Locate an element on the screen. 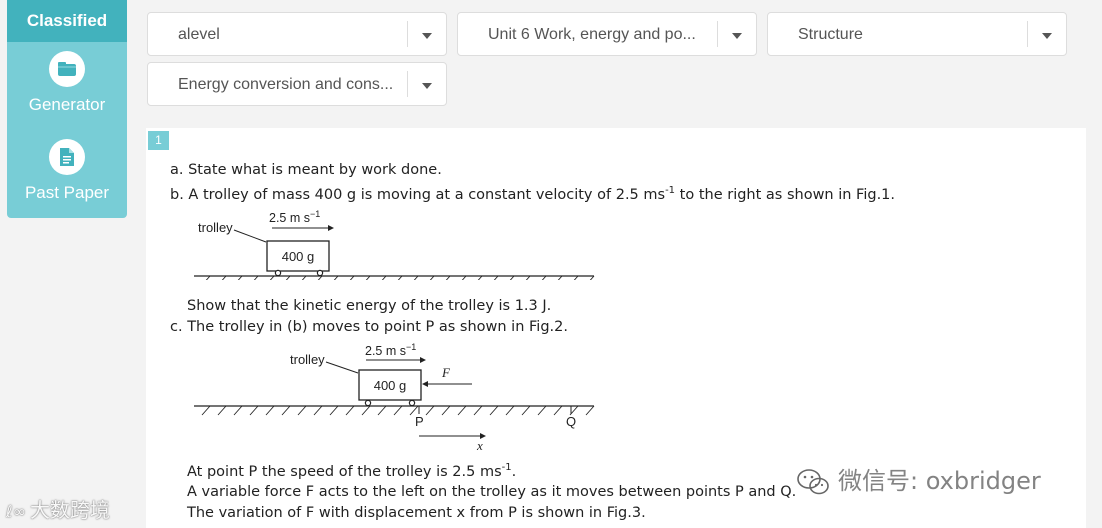 The width and height of the screenshot is (1102, 528). wechat-icon is located at coordinates (813, 482).